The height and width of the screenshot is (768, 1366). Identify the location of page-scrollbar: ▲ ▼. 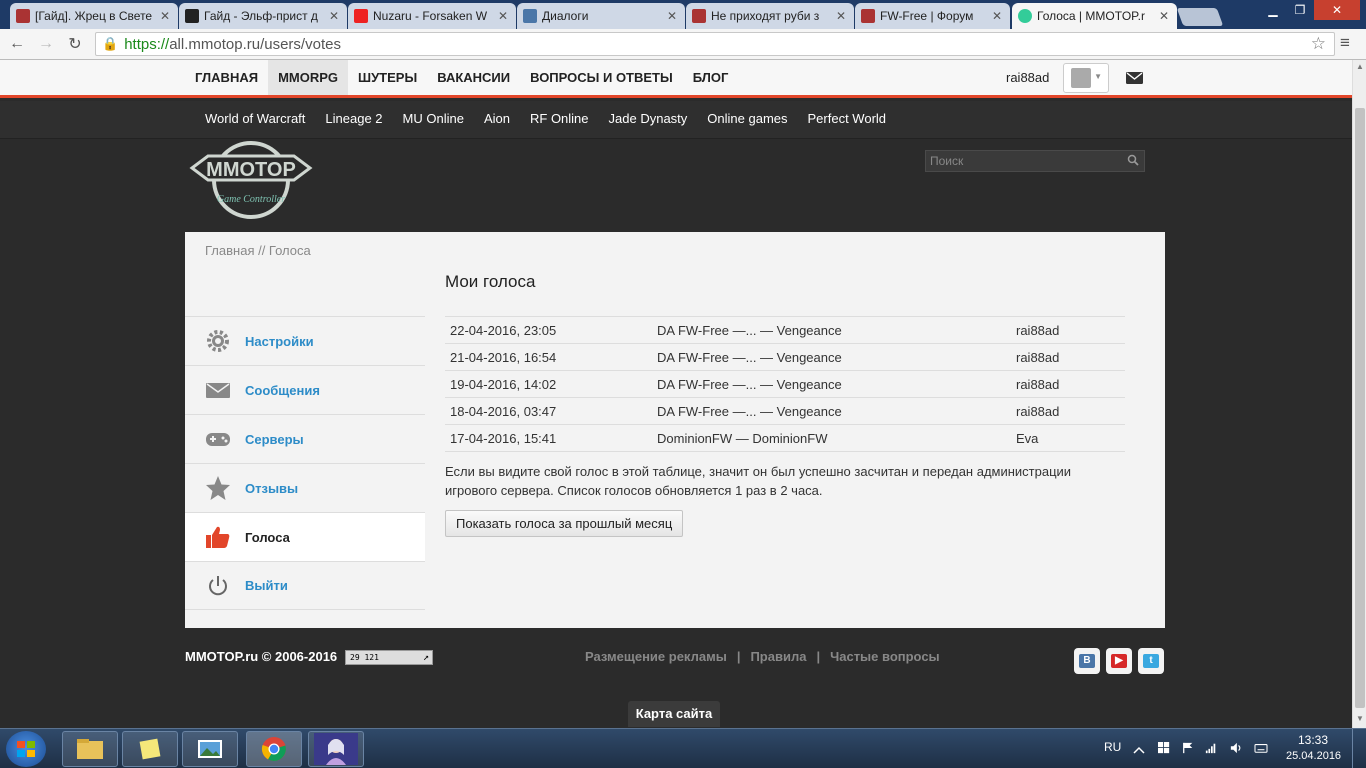
(1359, 394).